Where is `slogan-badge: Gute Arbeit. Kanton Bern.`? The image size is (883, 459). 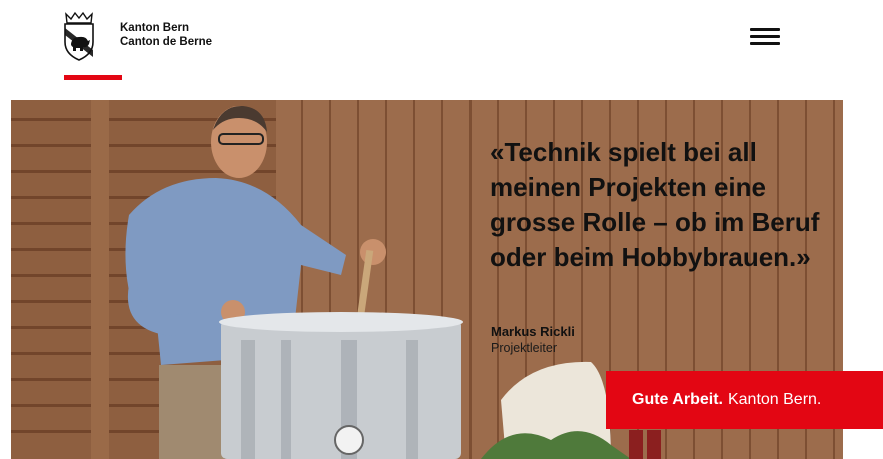 slogan-badge: Gute Arbeit. Kanton Bern. is located at coordinates (744, 400).